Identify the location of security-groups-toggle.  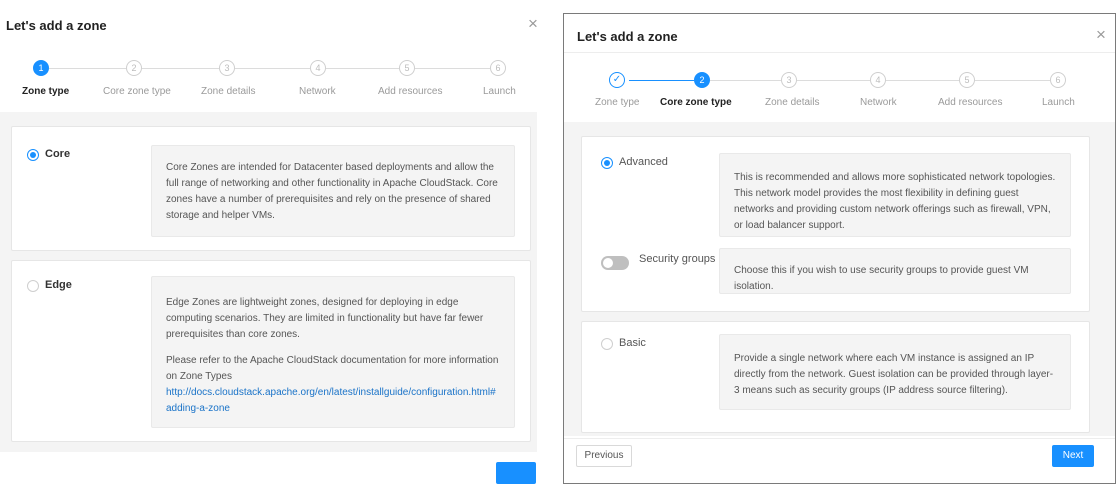
(615, 263).